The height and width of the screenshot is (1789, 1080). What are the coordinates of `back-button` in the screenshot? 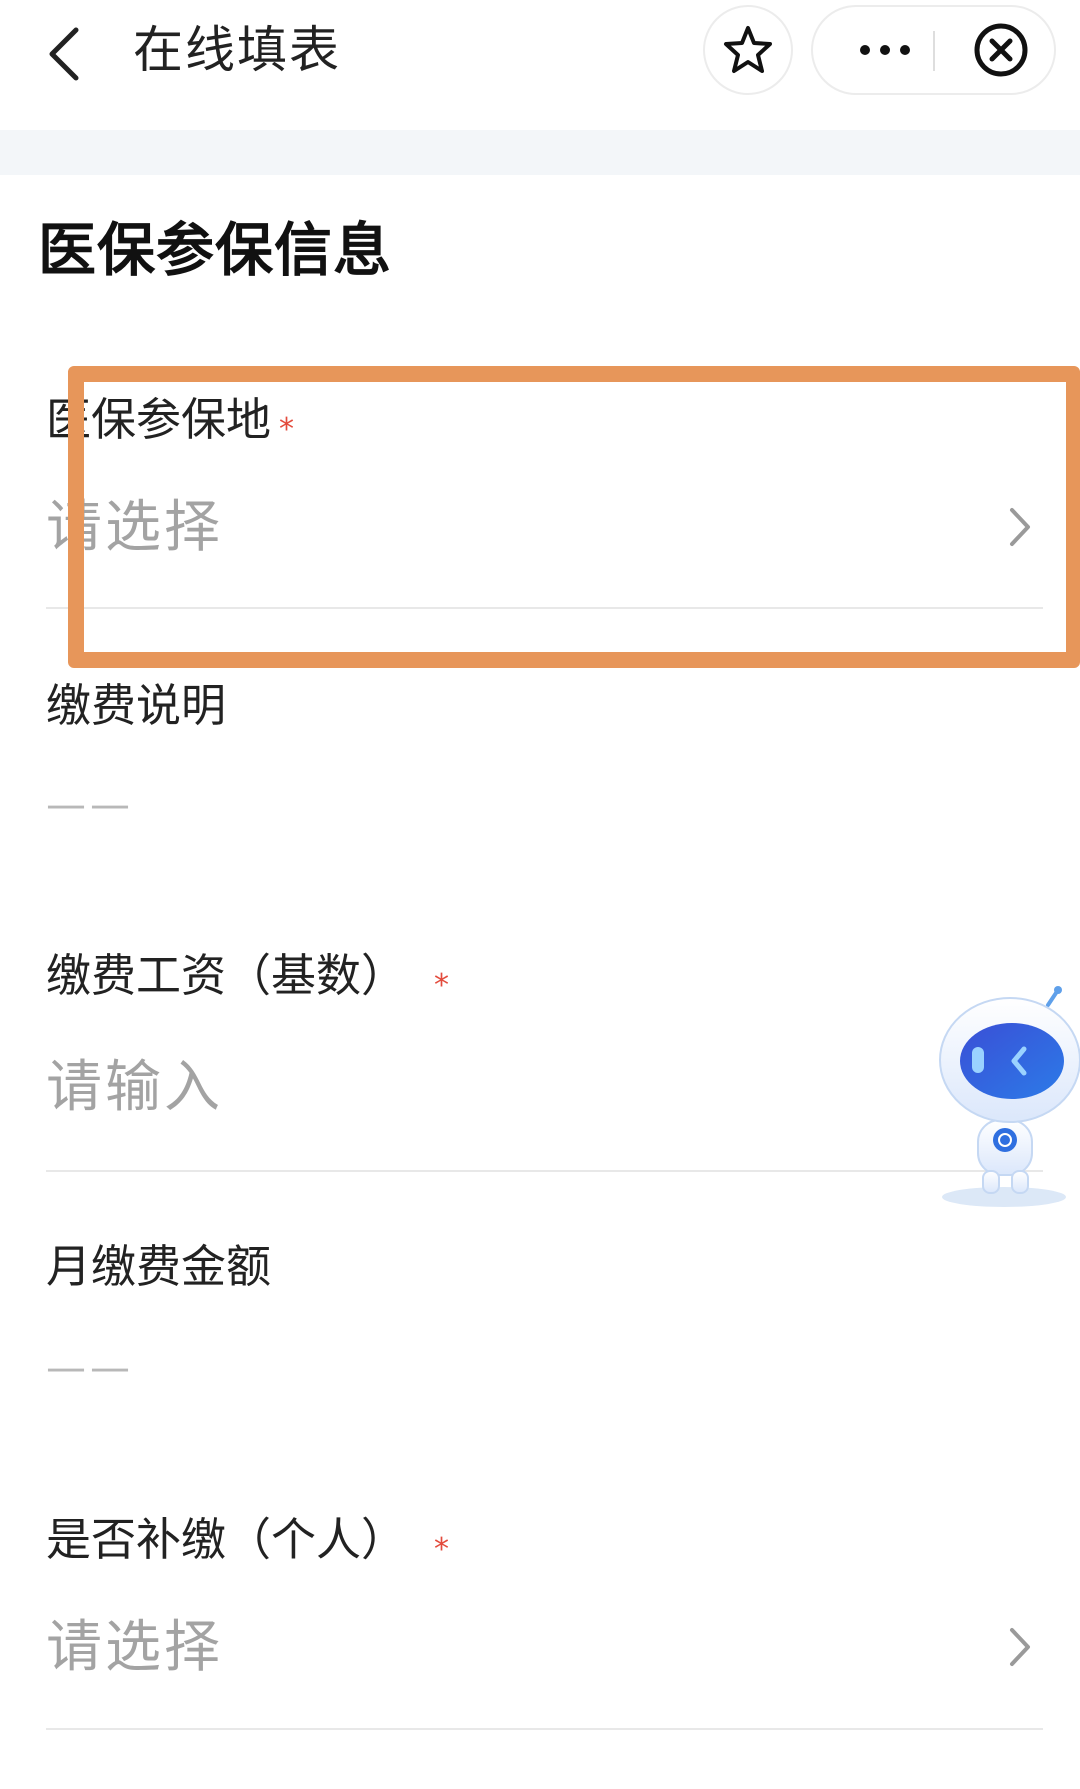 It's located at (70, 52).